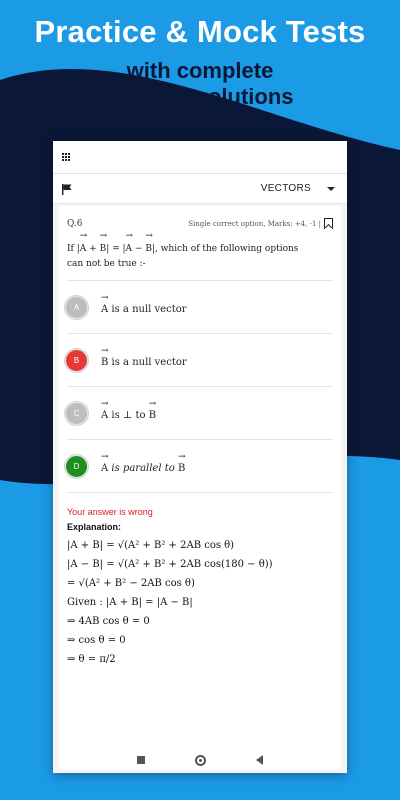 Image resolution: width=400 pixels, height=800 pixels. What do you see at coordinates (200, 360) in the screenshot?
I see `option-b: B B is a null vector` at bounding box center [200, 360].